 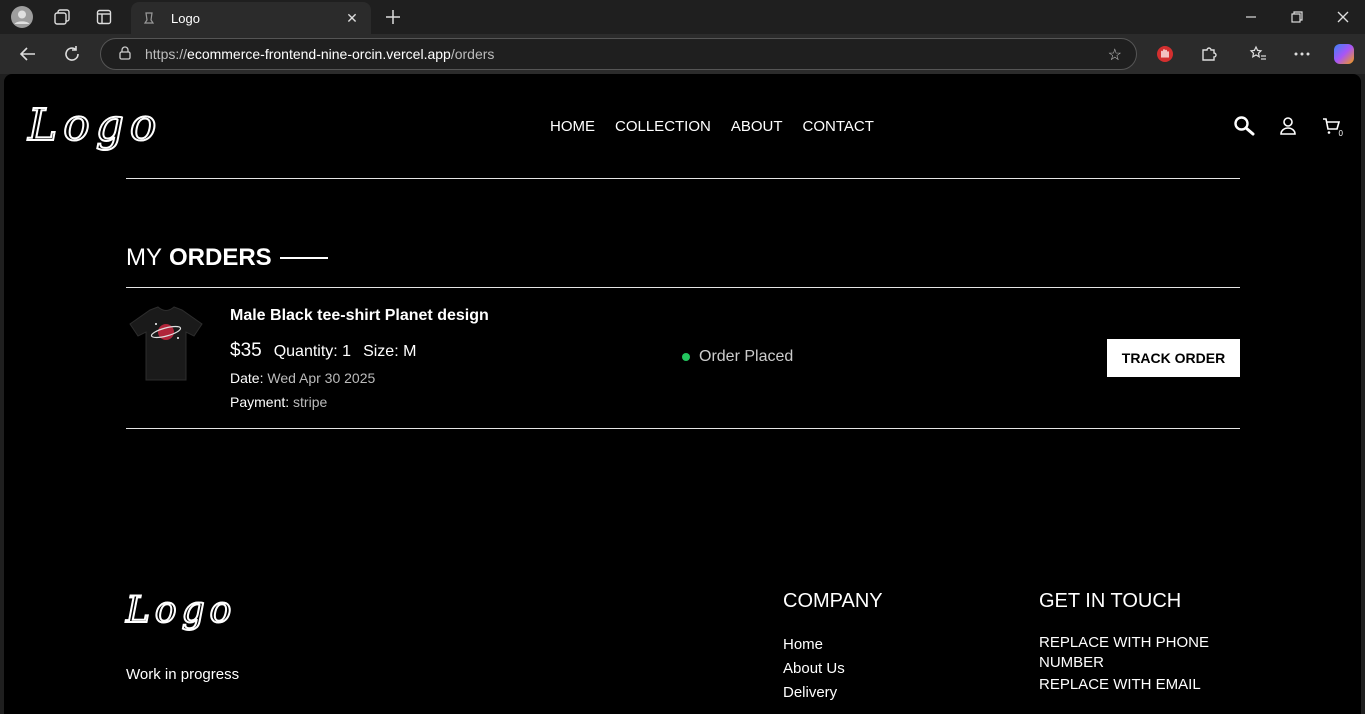 What do you see at coordinates (1302, 54) in the screenshot?
I see `more-menu-icon` at bounding box center [1302, 54].